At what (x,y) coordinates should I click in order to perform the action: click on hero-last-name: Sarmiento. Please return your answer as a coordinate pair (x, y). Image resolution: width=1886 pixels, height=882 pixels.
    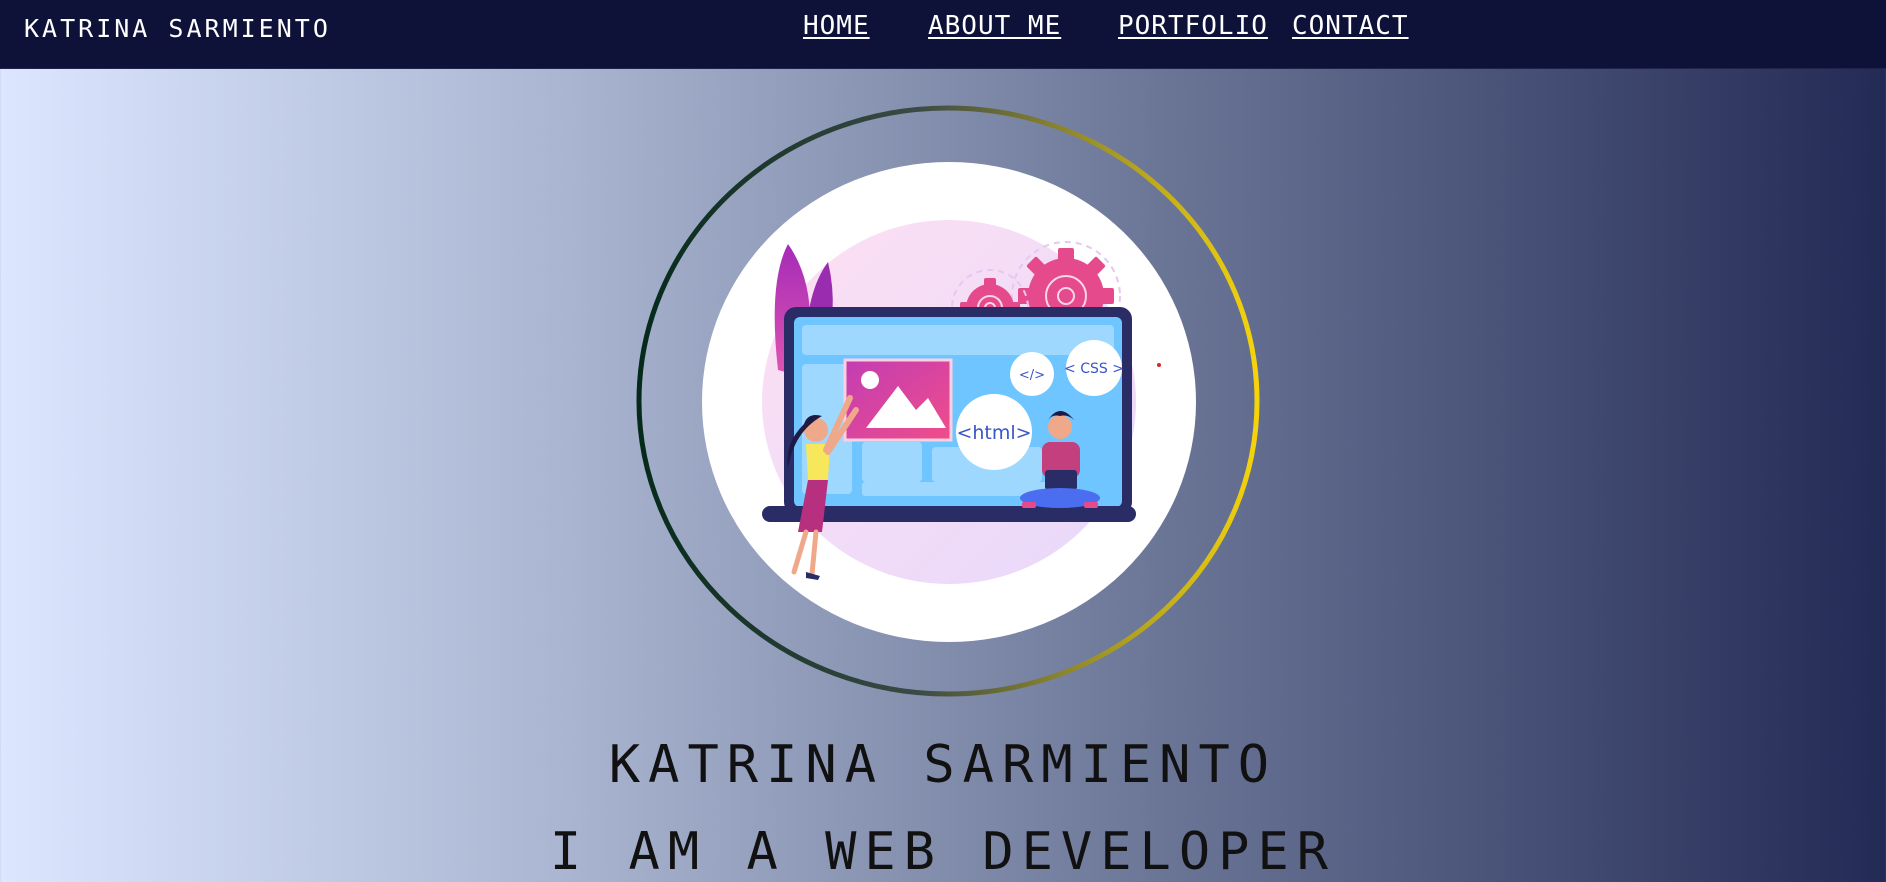
    Looking at the image, I should click on (1100, 765).